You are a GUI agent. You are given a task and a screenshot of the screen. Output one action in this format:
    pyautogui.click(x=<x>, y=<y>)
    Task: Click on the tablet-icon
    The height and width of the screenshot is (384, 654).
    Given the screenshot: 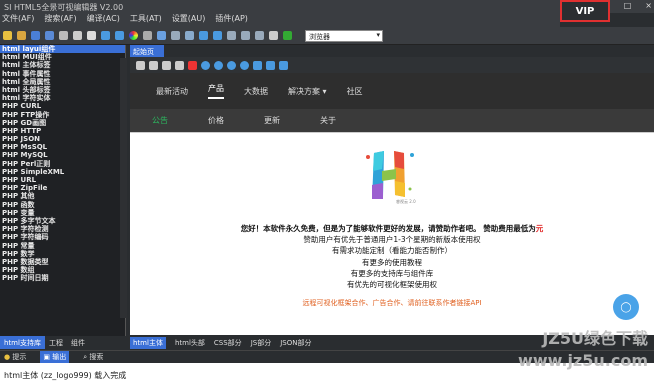 What is the action you would take?
    pyautogui.click(x=270, y=65)
    